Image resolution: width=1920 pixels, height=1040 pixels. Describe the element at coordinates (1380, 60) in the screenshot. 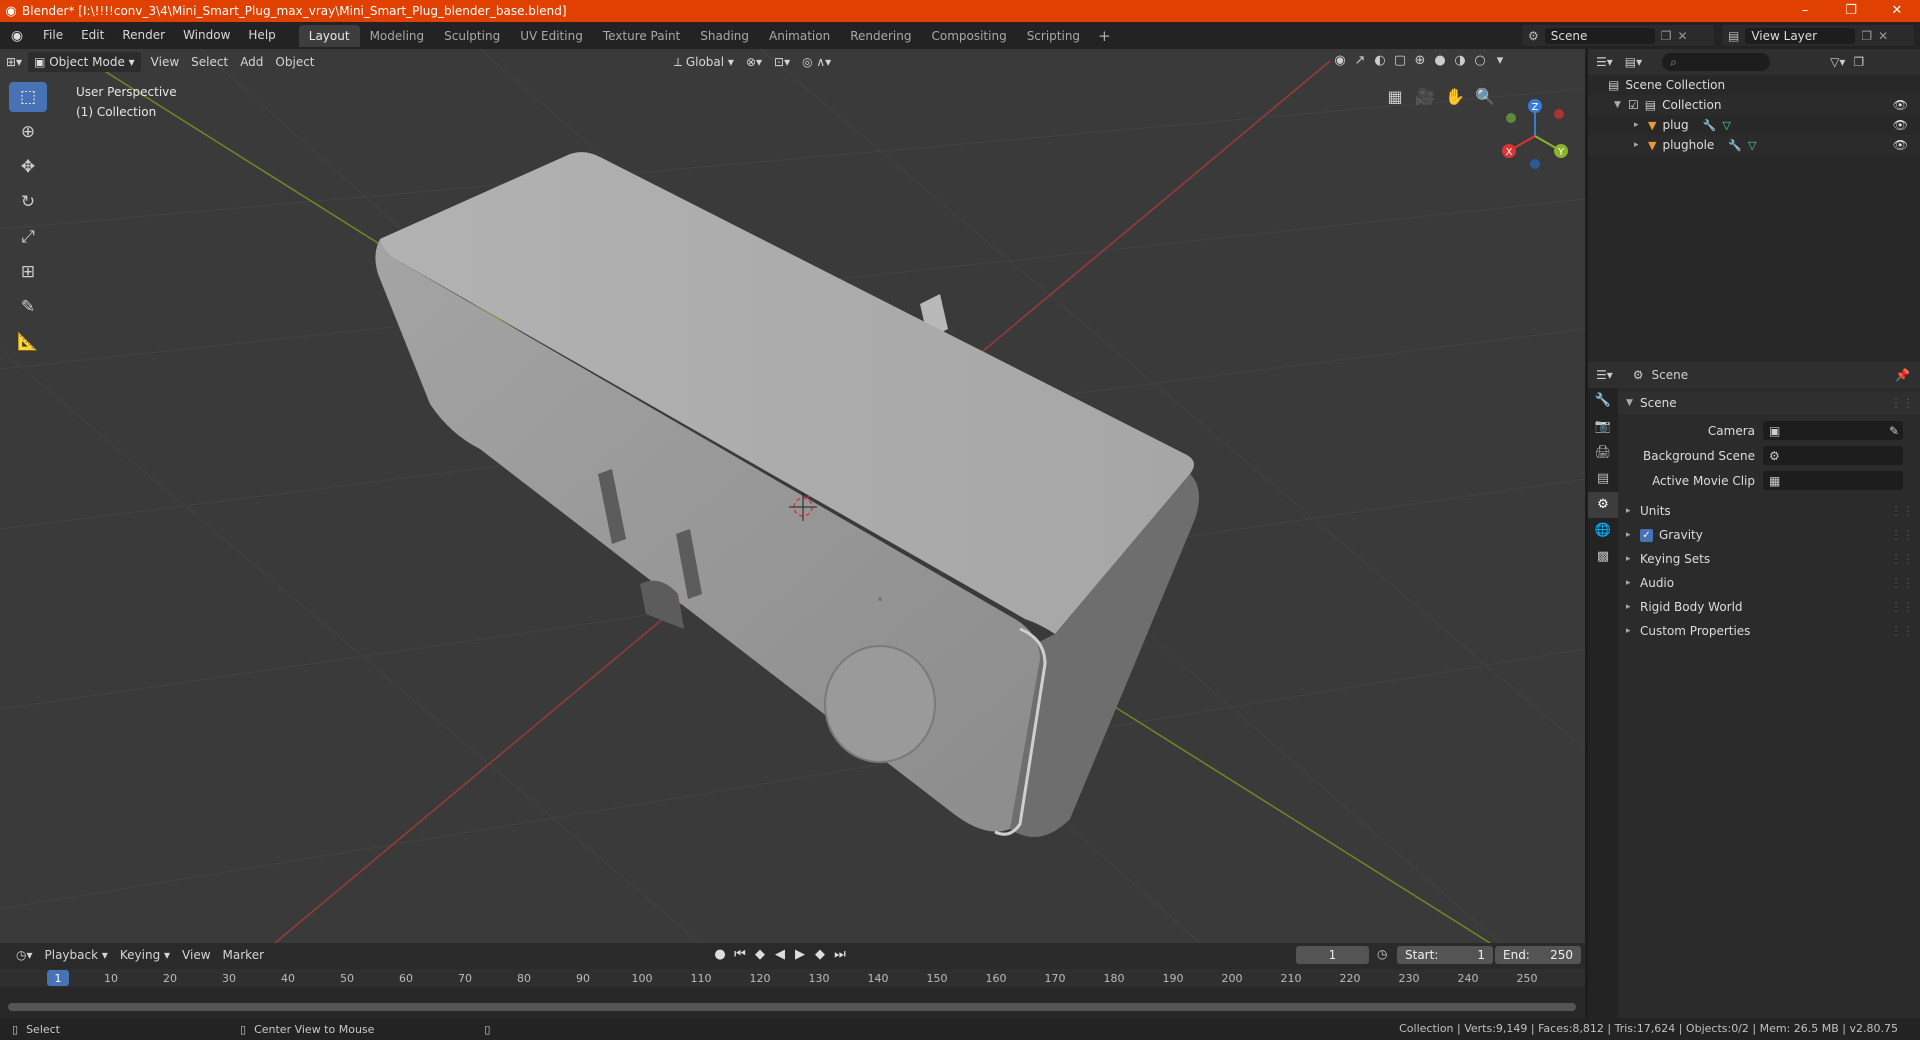

I see `overlay-toggle-icon: ◐` at that location.